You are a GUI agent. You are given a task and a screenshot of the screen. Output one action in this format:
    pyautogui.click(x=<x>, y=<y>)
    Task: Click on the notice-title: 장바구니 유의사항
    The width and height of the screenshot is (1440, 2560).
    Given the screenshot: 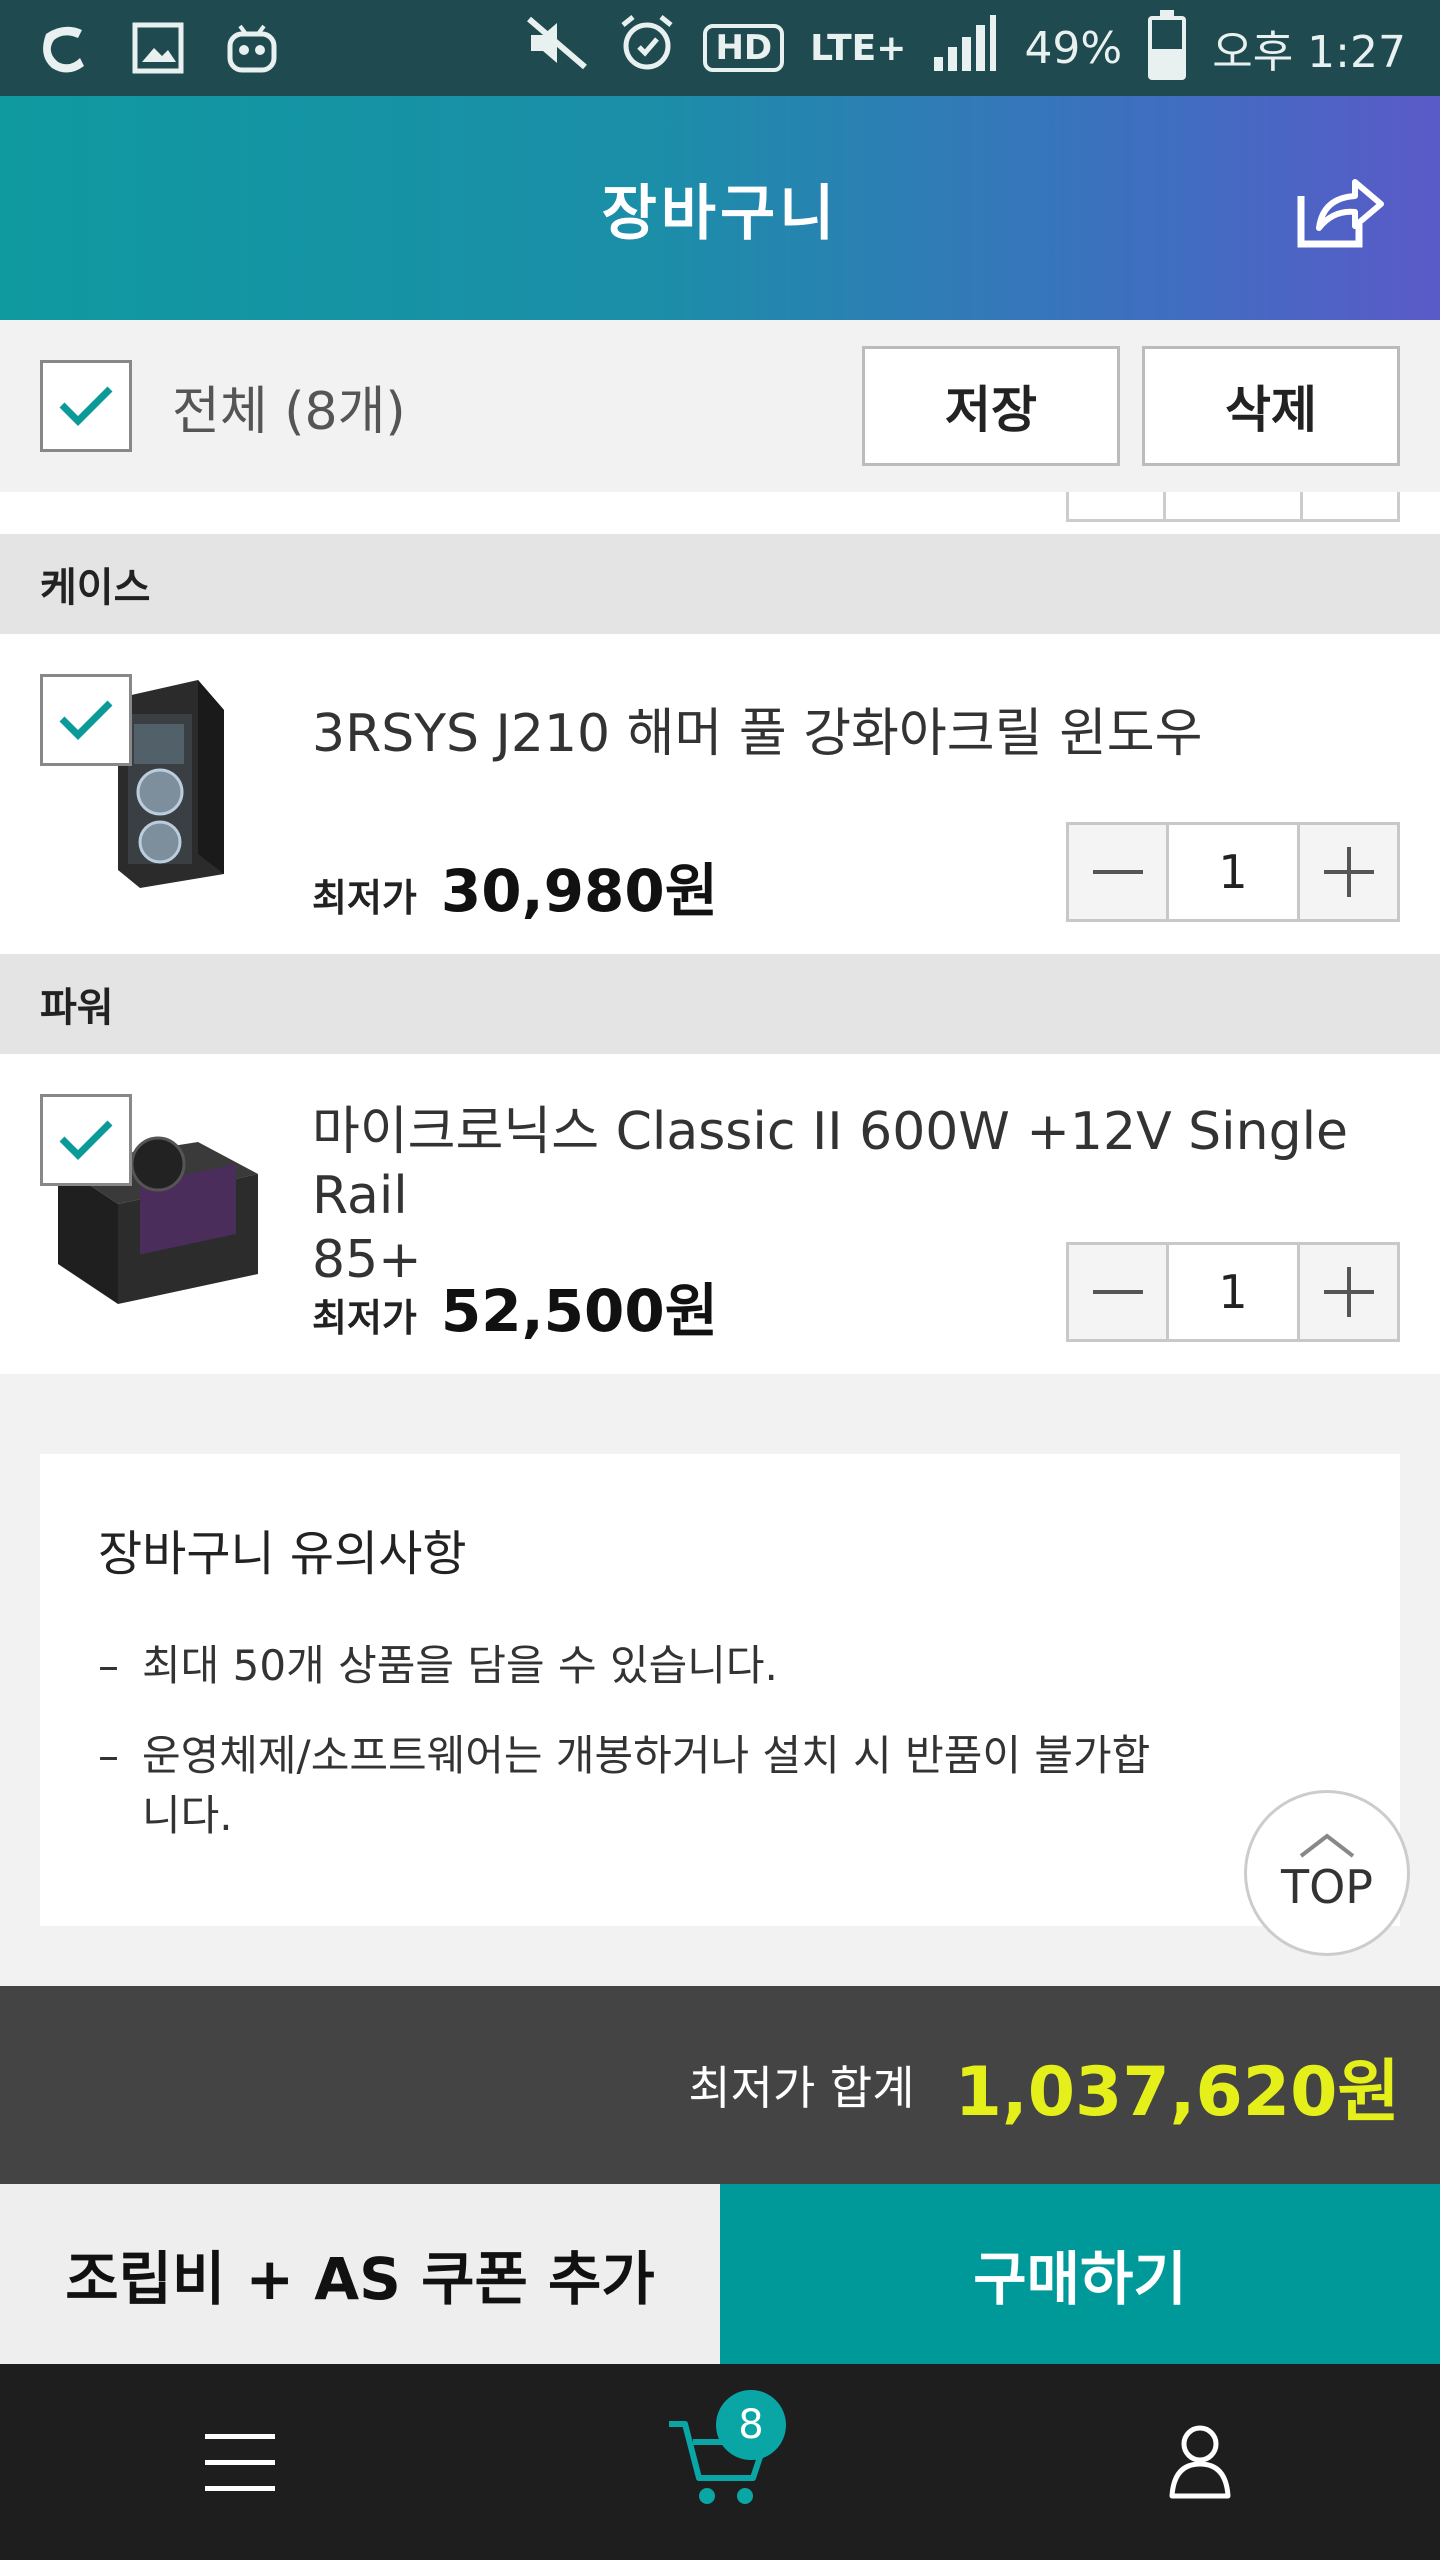 What is the action you would take?
    pyautogui.click(x=282, y=1554)
    